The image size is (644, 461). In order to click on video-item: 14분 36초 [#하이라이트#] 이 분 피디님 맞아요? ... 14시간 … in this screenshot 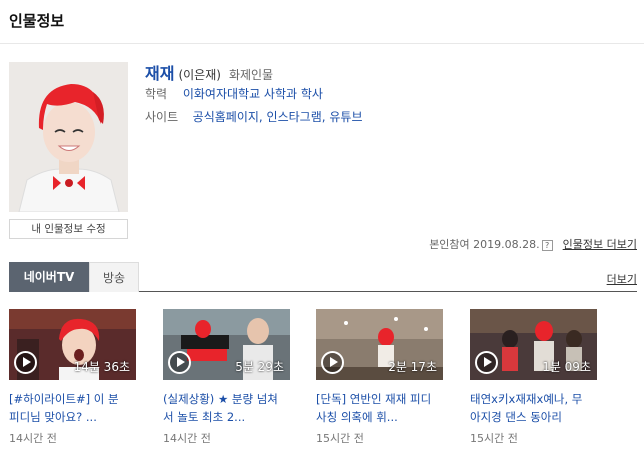, I will do `click(72, 377)`.